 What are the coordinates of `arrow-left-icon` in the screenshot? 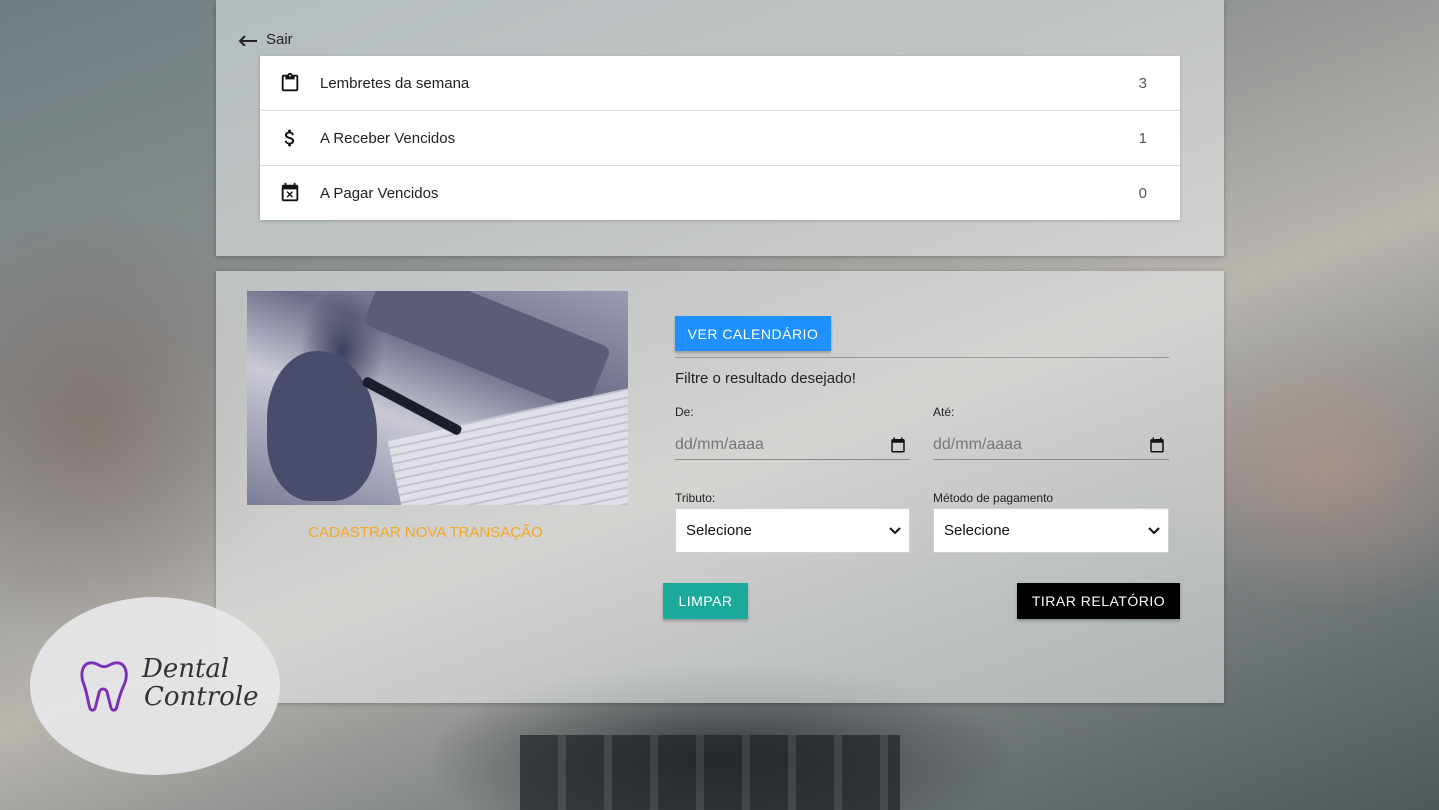 It's located at (247, 40).